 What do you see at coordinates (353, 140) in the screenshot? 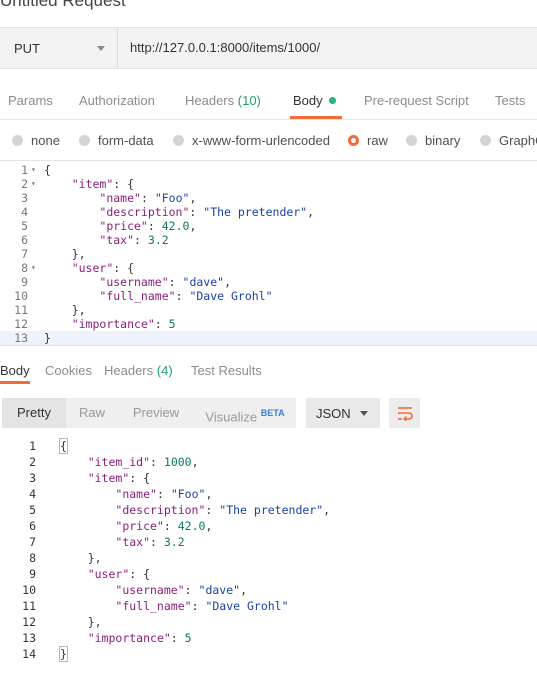
I see `radio-selected-icon` at bounding box center [353, 140].